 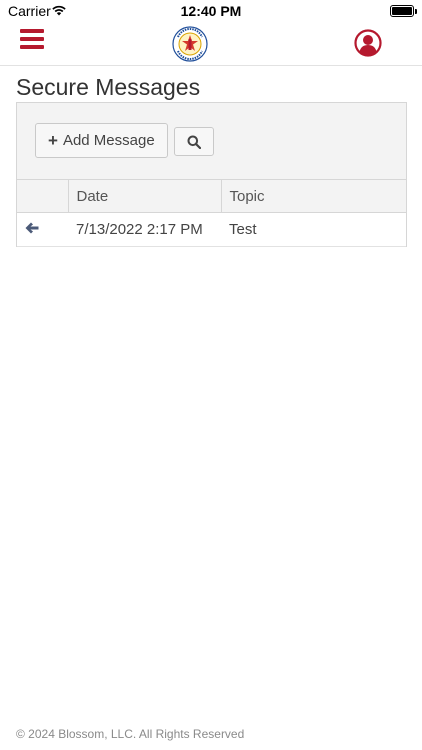 I want to click on row-date: 7/13/2022 2:17 PM, so click(x=144, y=229).